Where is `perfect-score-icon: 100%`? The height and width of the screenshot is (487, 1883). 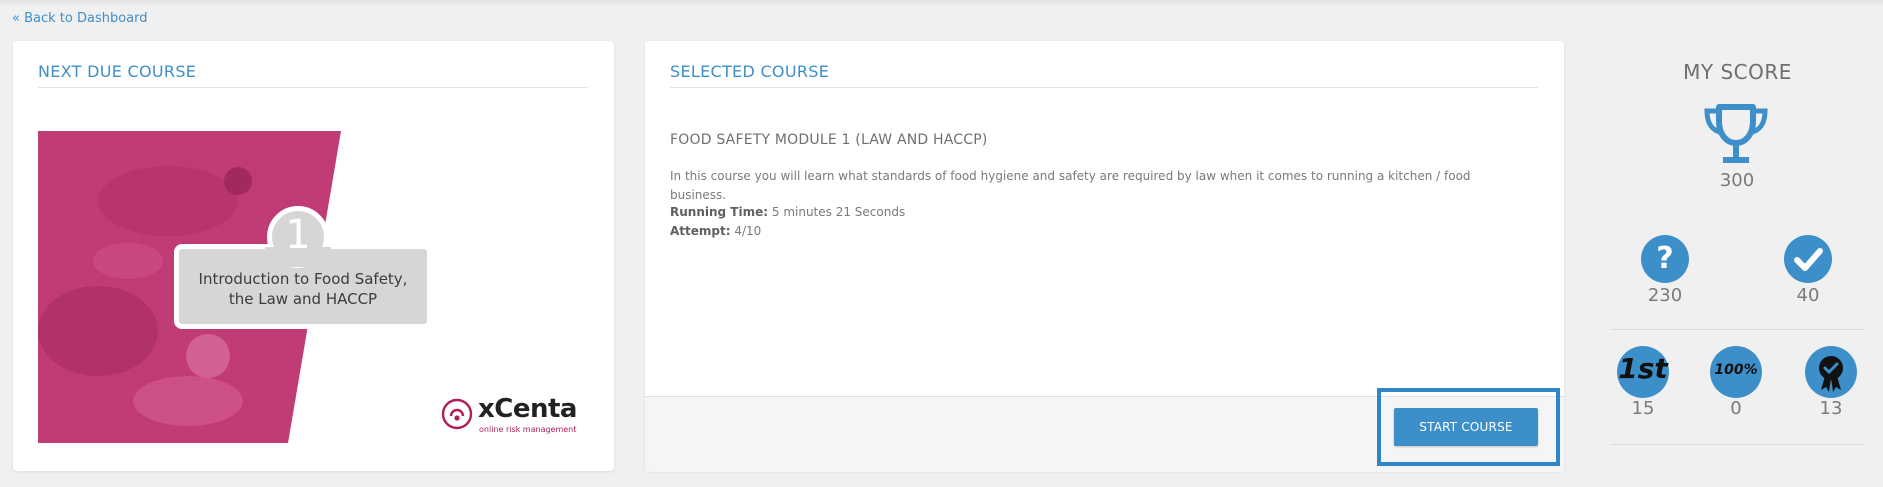
perfect-score-icon: 100% is located at coordinates (1736, 372).